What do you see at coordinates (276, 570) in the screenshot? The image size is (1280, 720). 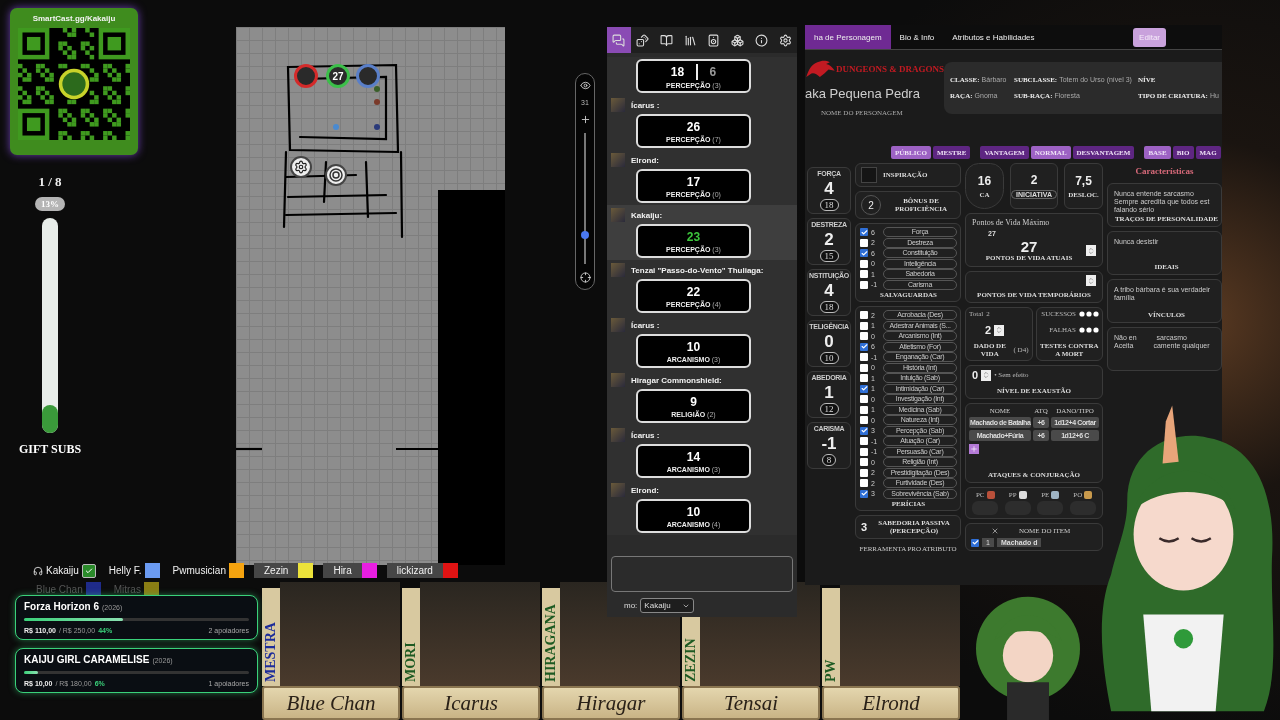 I see `player-name: Zezin` at bounding box center [276, 570].